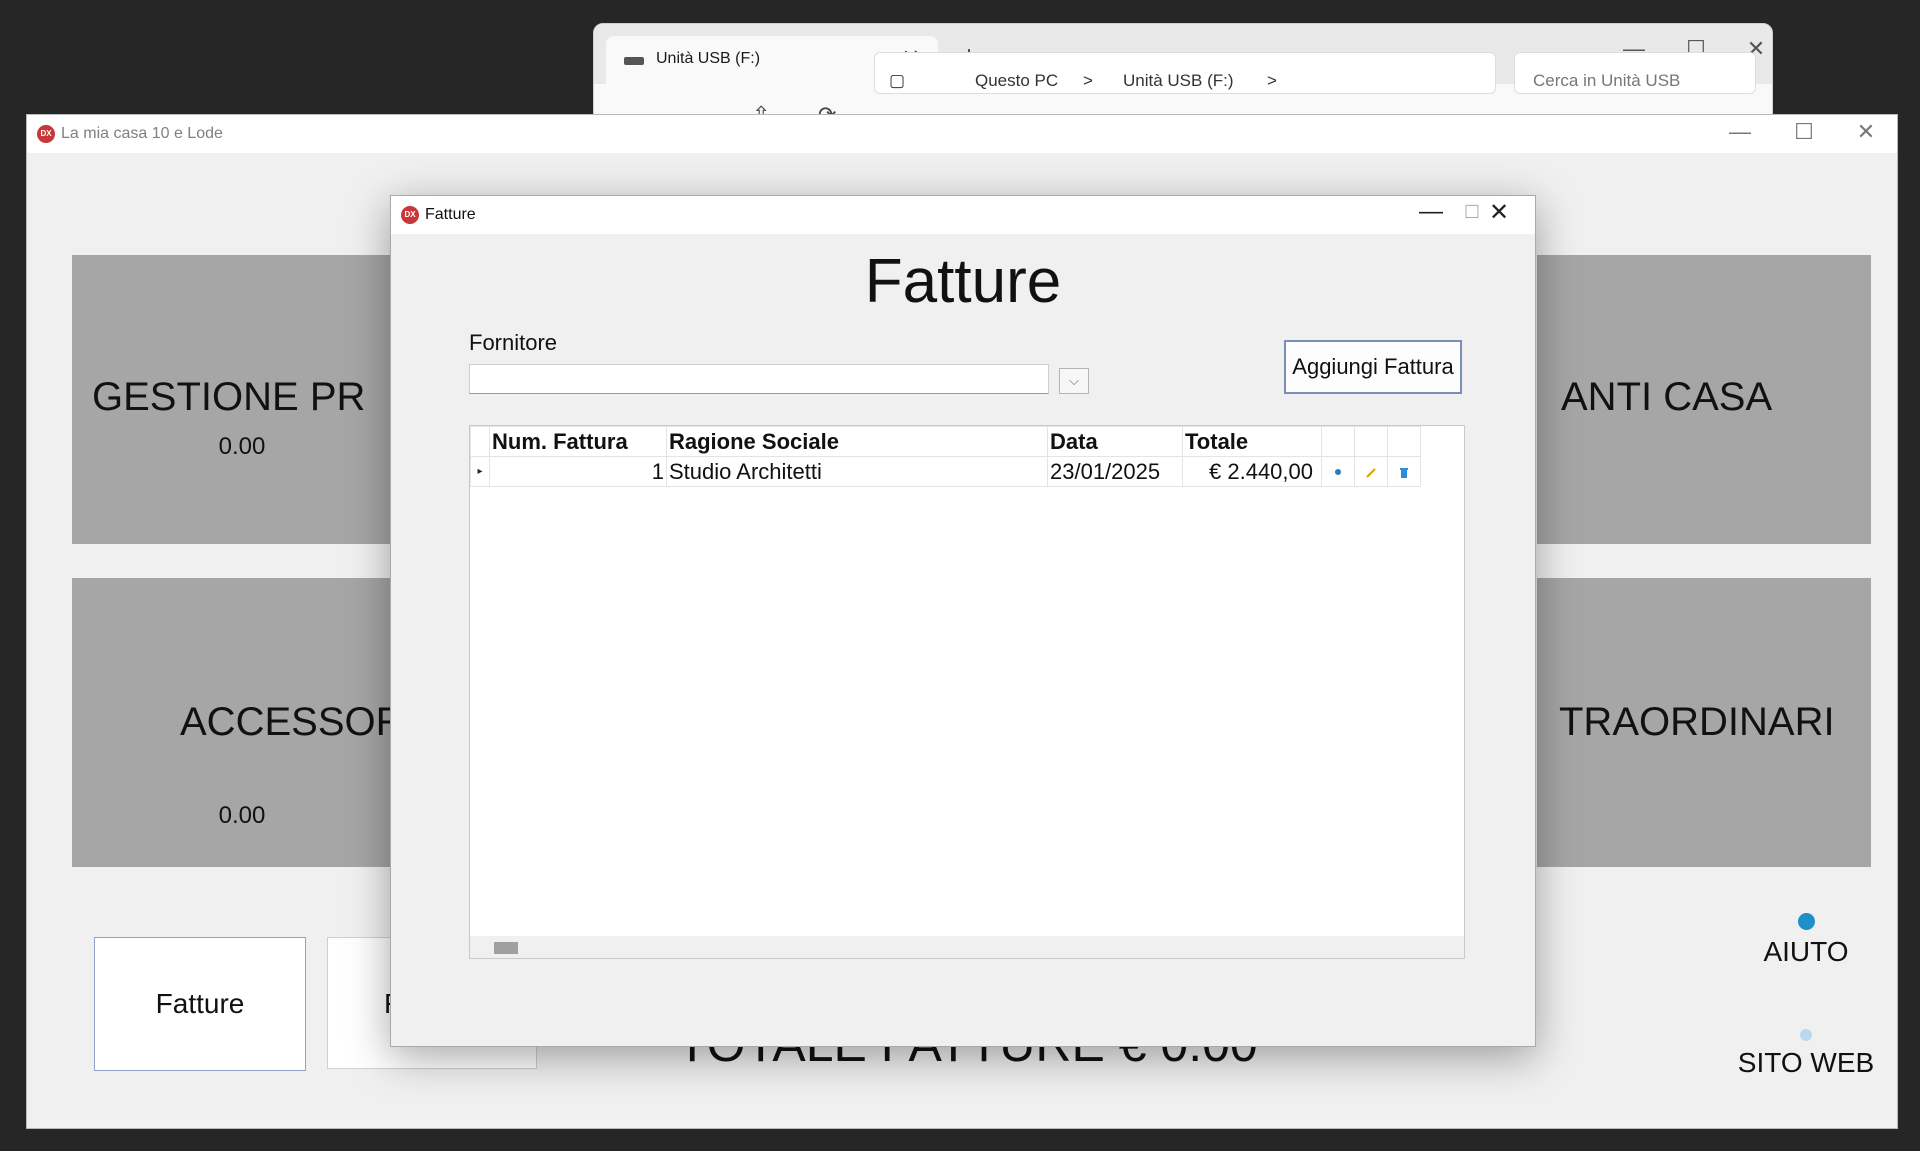 Image resolution: width=1920 pixels, height=1151 pixels. Describe the element at coordinates (578, 471) in the screenshot. I see `cell-num-fattura: 1` at that location.